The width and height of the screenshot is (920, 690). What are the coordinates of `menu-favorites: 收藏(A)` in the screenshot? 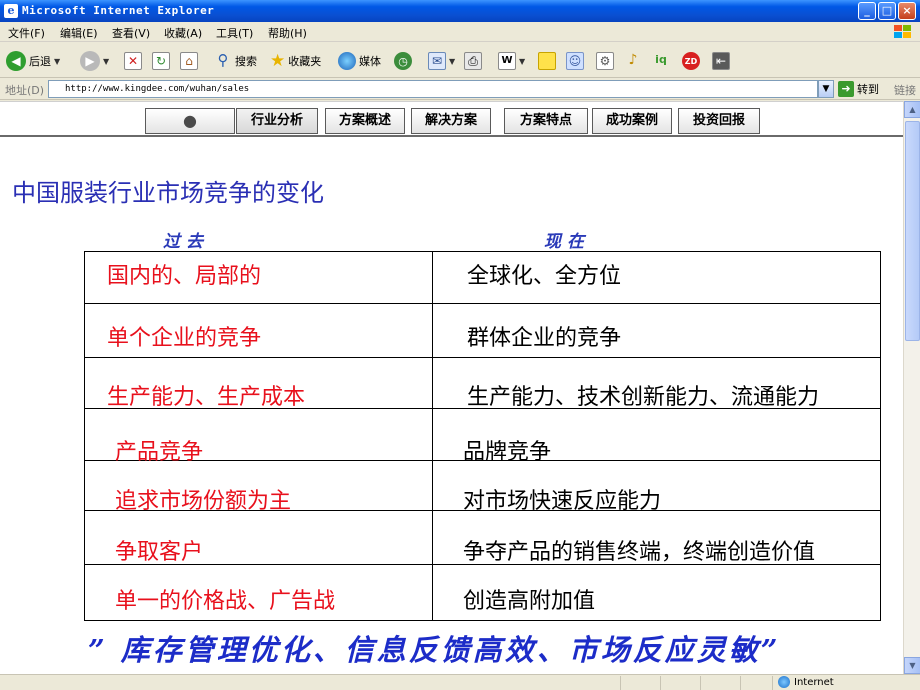 It's located at (183, 33).